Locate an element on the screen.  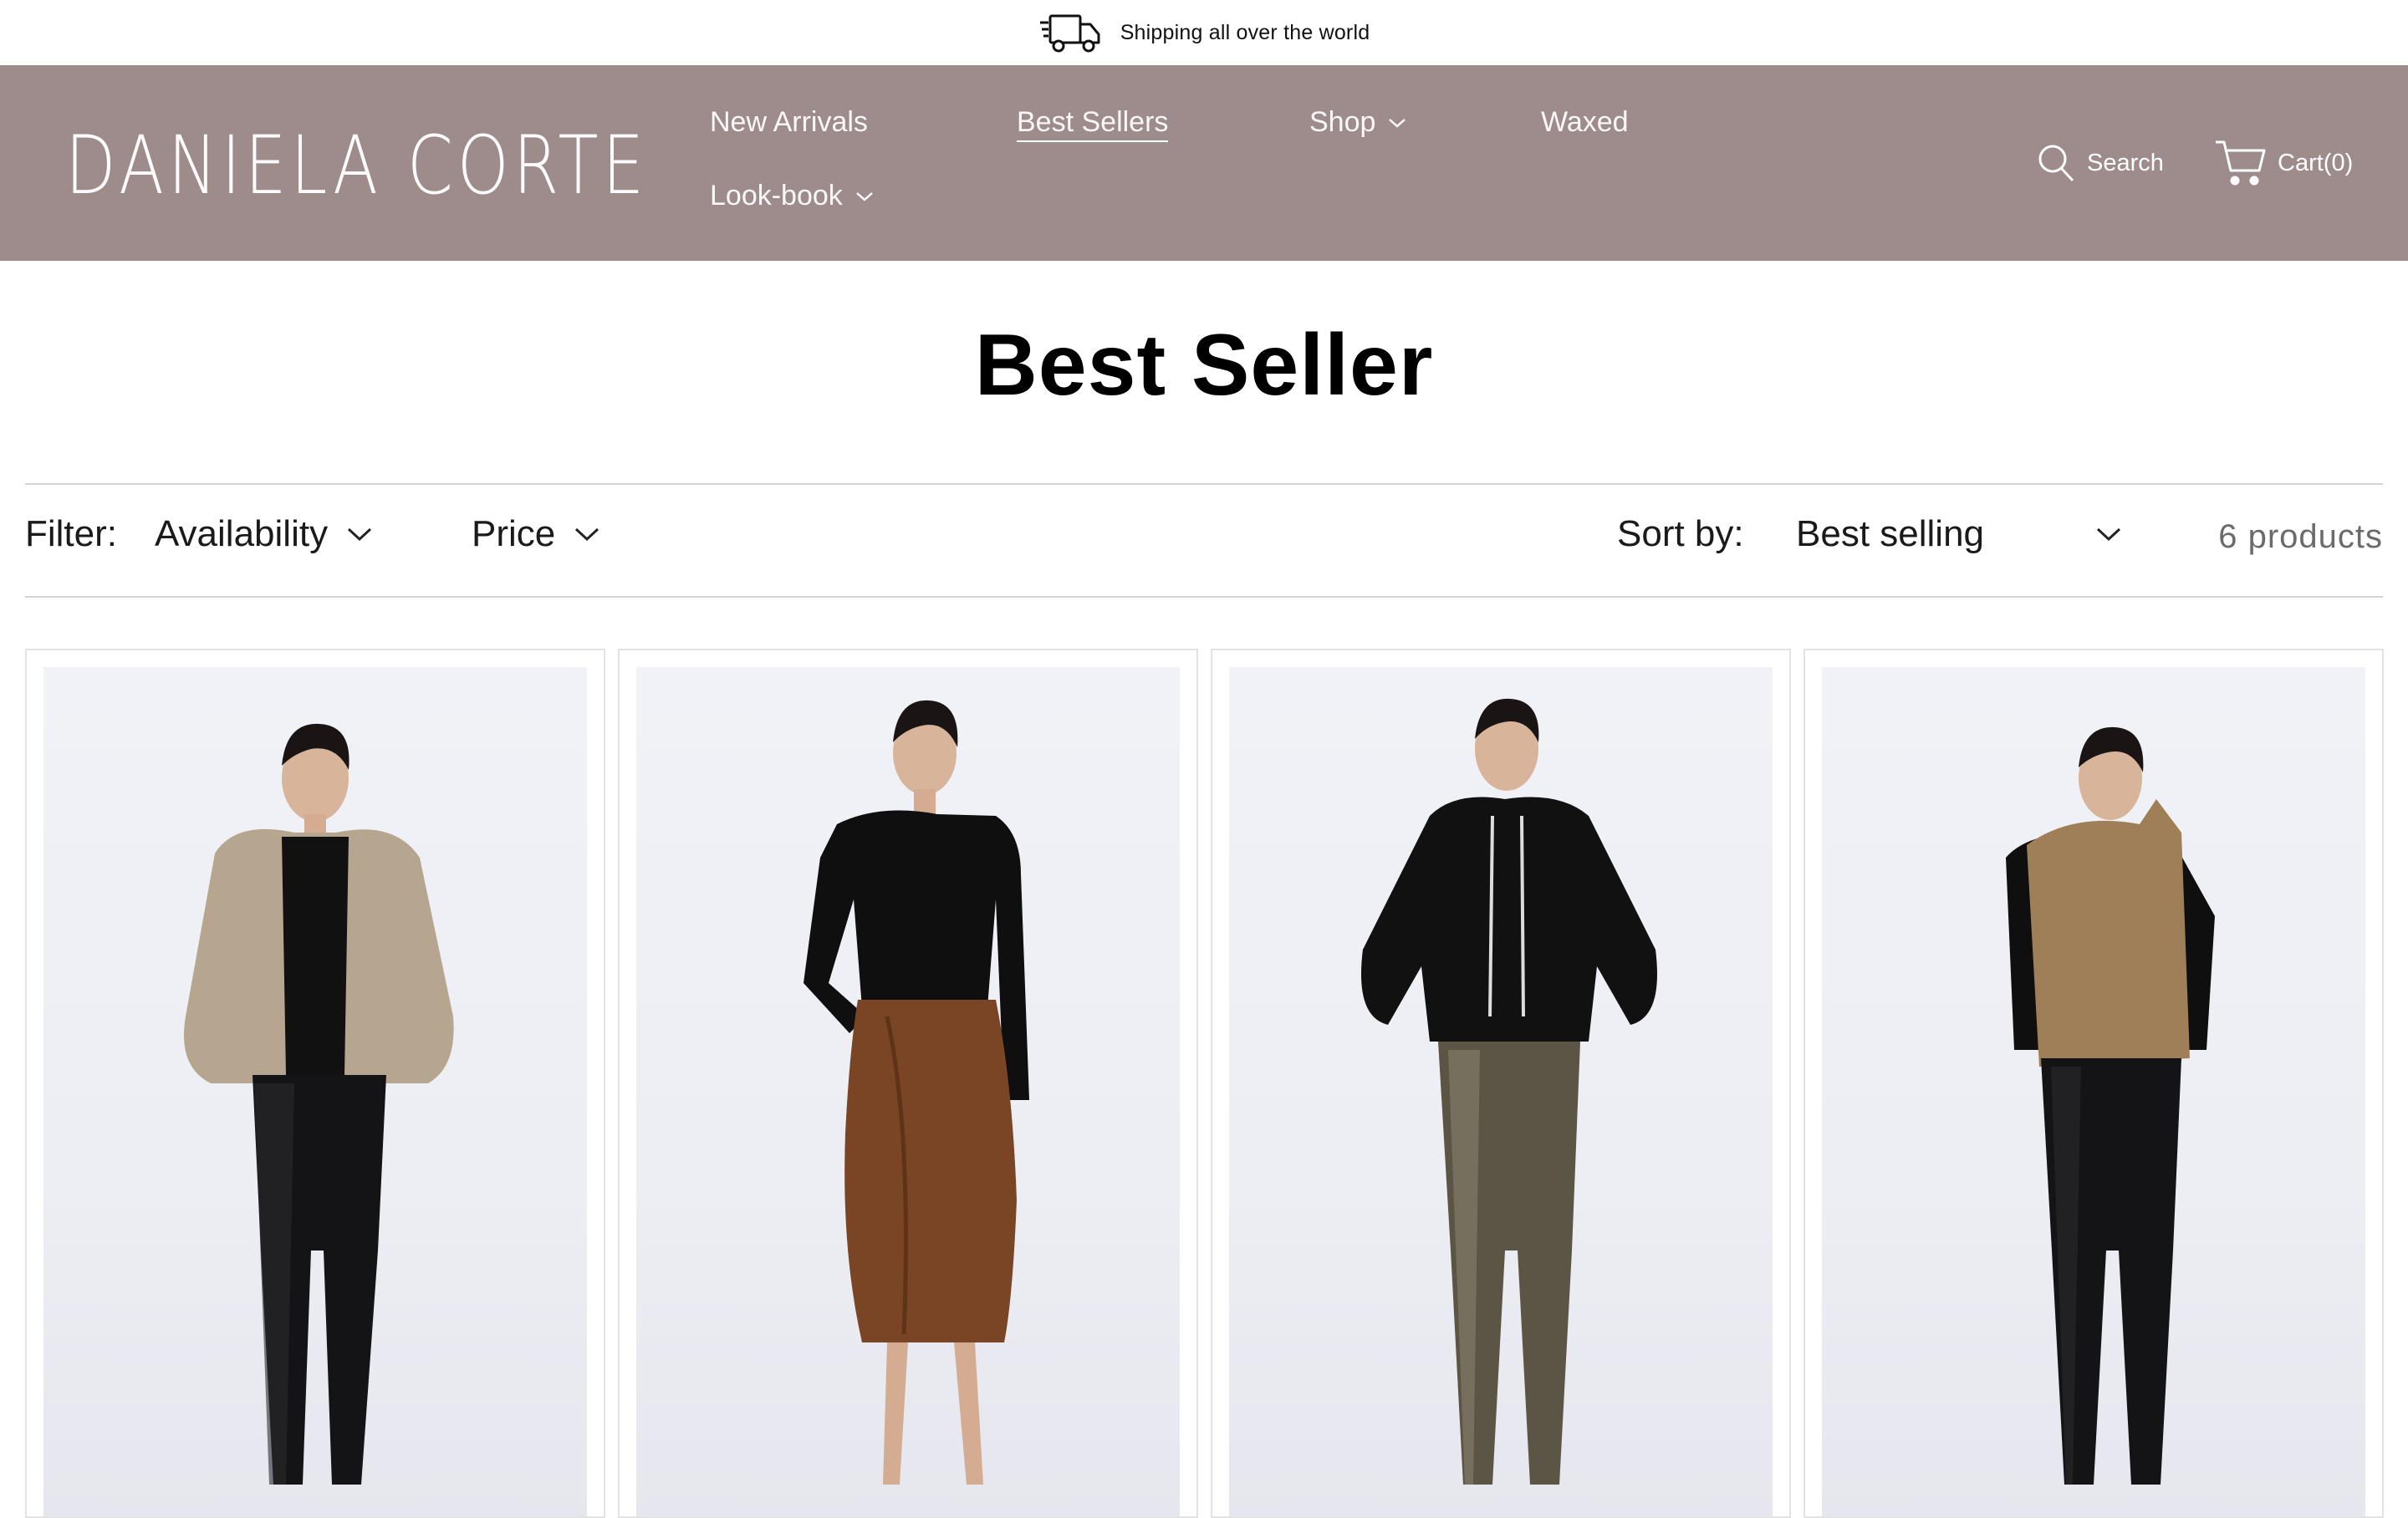
availability-filter-dropdown: Availability is located at coordinates (264, 534).